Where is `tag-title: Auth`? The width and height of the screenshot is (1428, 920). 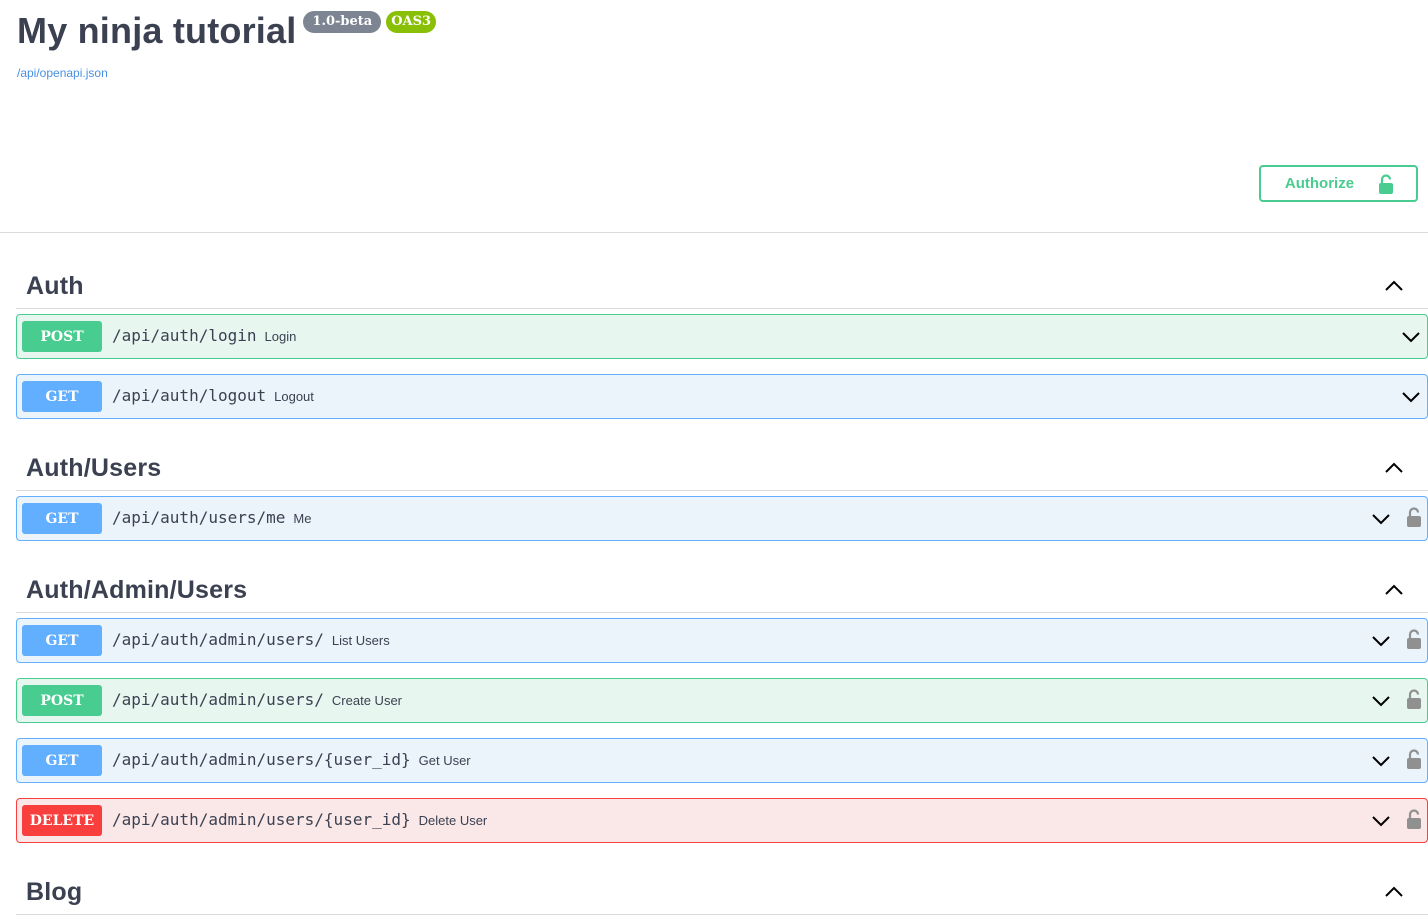
tag-title: Auth is located at coordinates (55, 286).